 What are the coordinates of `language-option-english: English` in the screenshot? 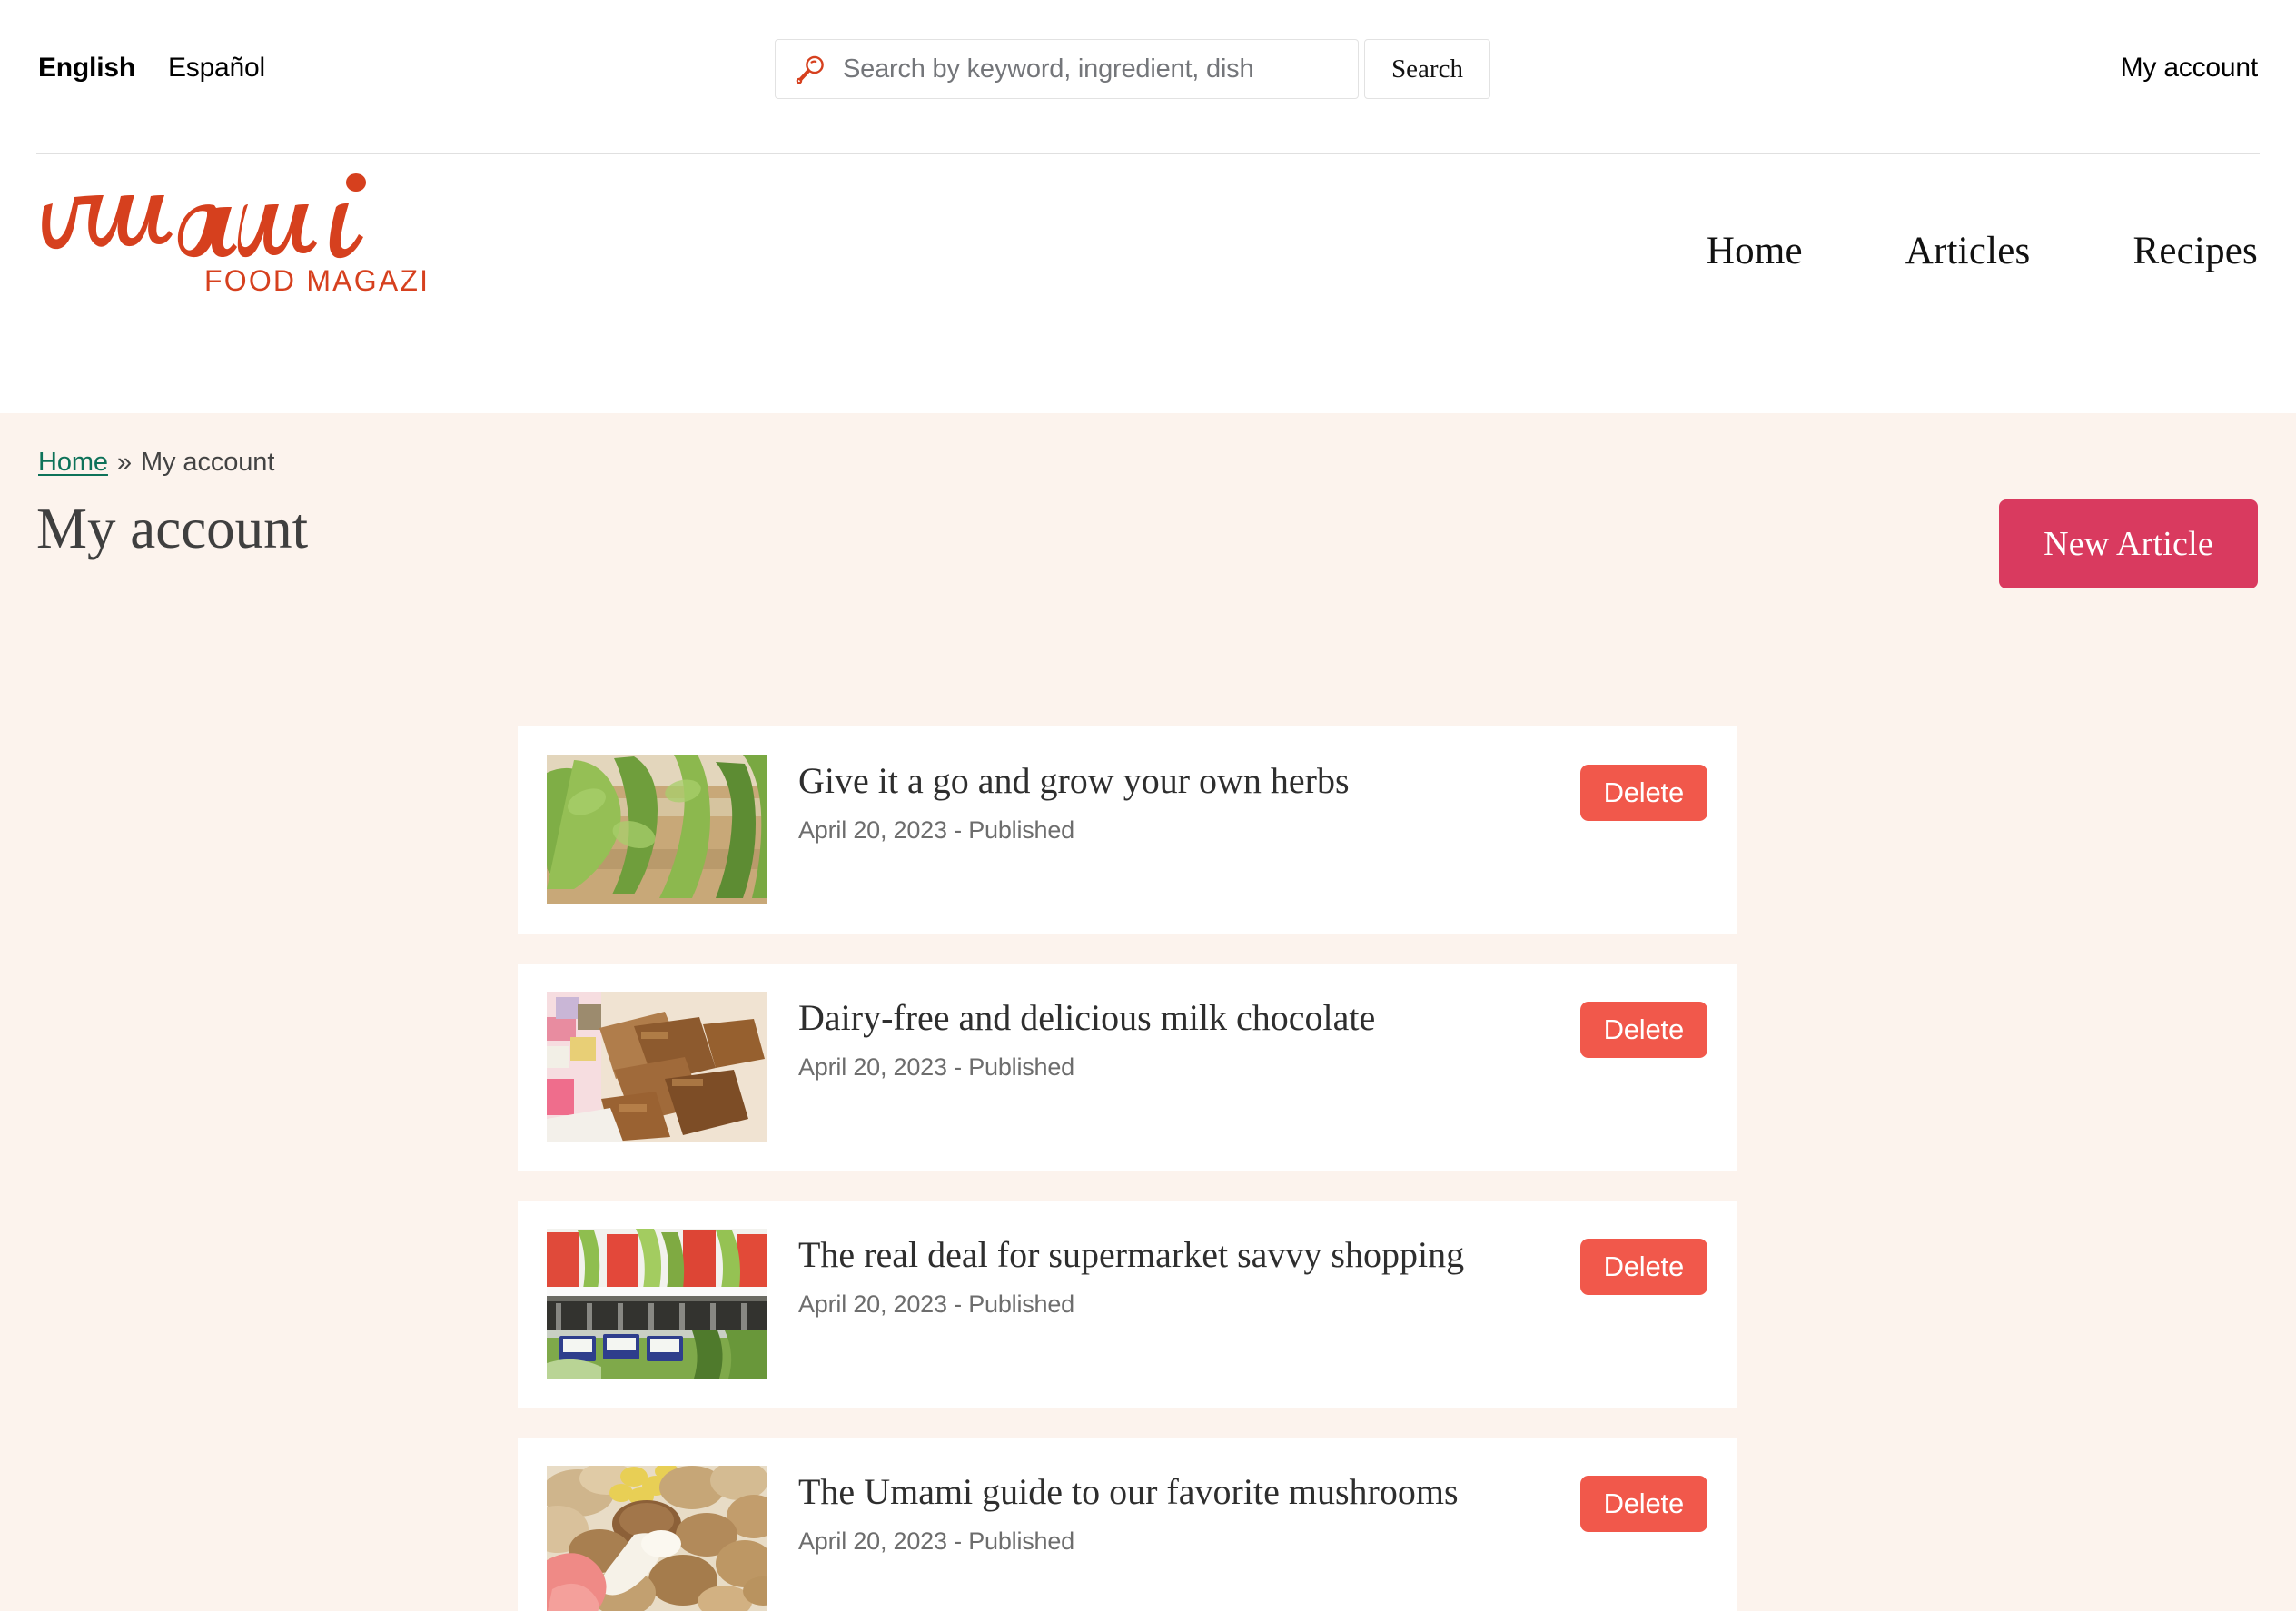 It's located at (86, 68).